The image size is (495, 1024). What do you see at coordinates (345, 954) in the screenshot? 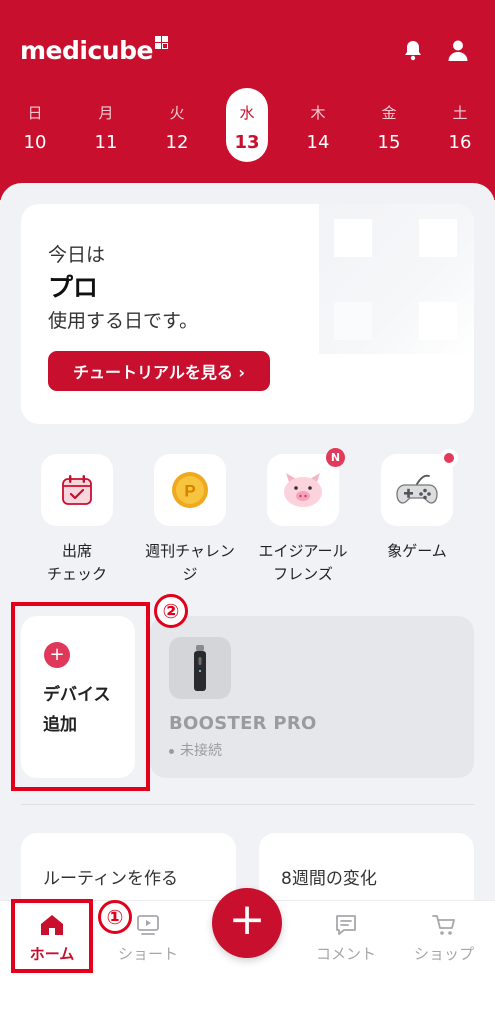
I see `tab-comment-label: コメント` at bounding box center [345, 954].